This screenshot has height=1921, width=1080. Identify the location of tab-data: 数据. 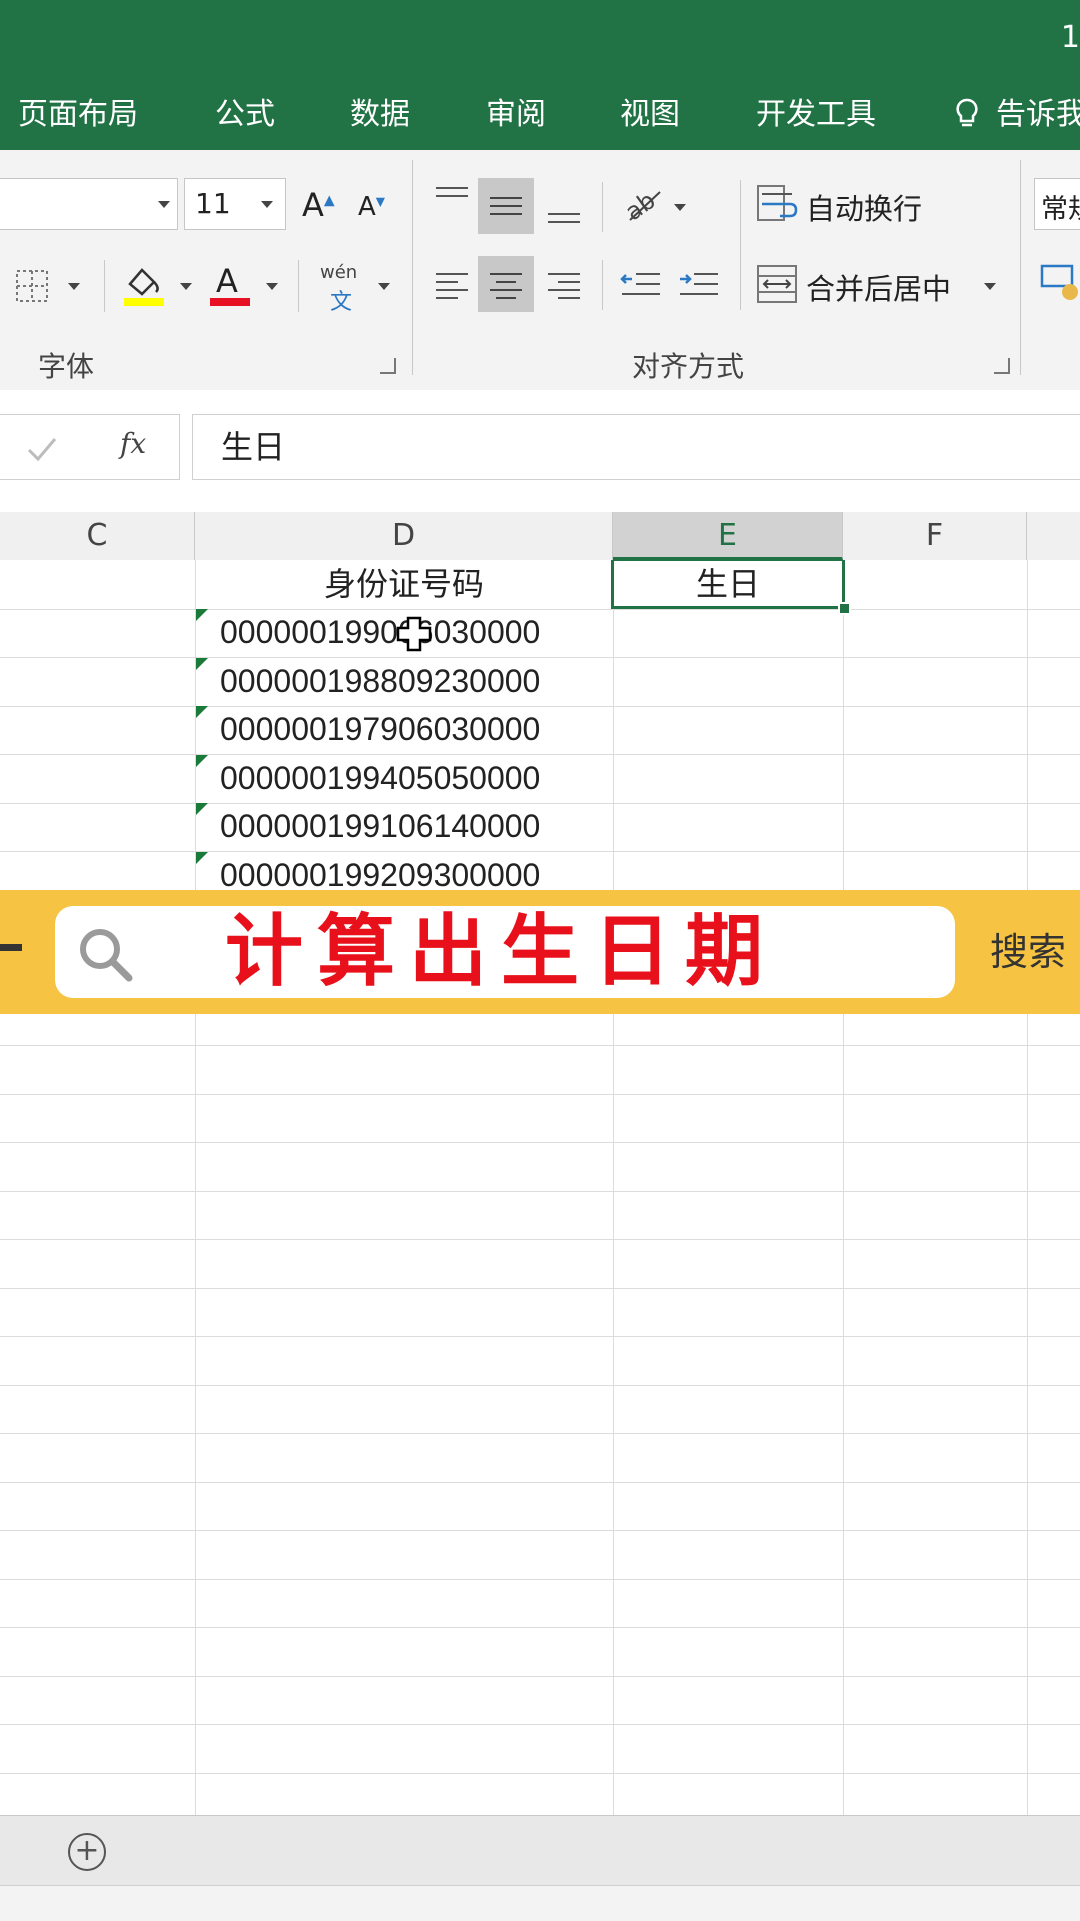
(380, 115).